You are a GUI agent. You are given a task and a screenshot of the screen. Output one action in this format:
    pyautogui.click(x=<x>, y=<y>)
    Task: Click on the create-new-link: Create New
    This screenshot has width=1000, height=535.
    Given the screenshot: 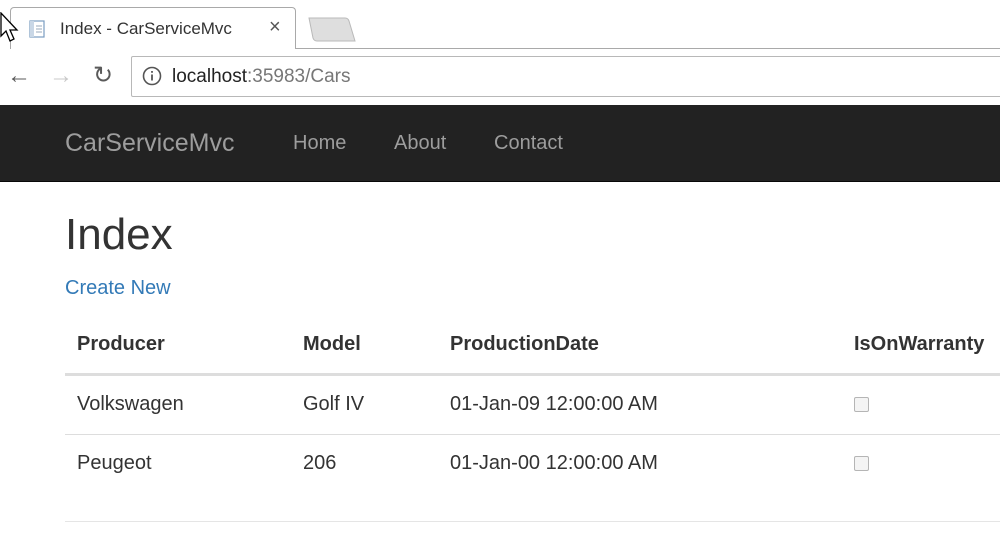 What is the action you would take?
    pyautogui.click(x=118, y=288)
    